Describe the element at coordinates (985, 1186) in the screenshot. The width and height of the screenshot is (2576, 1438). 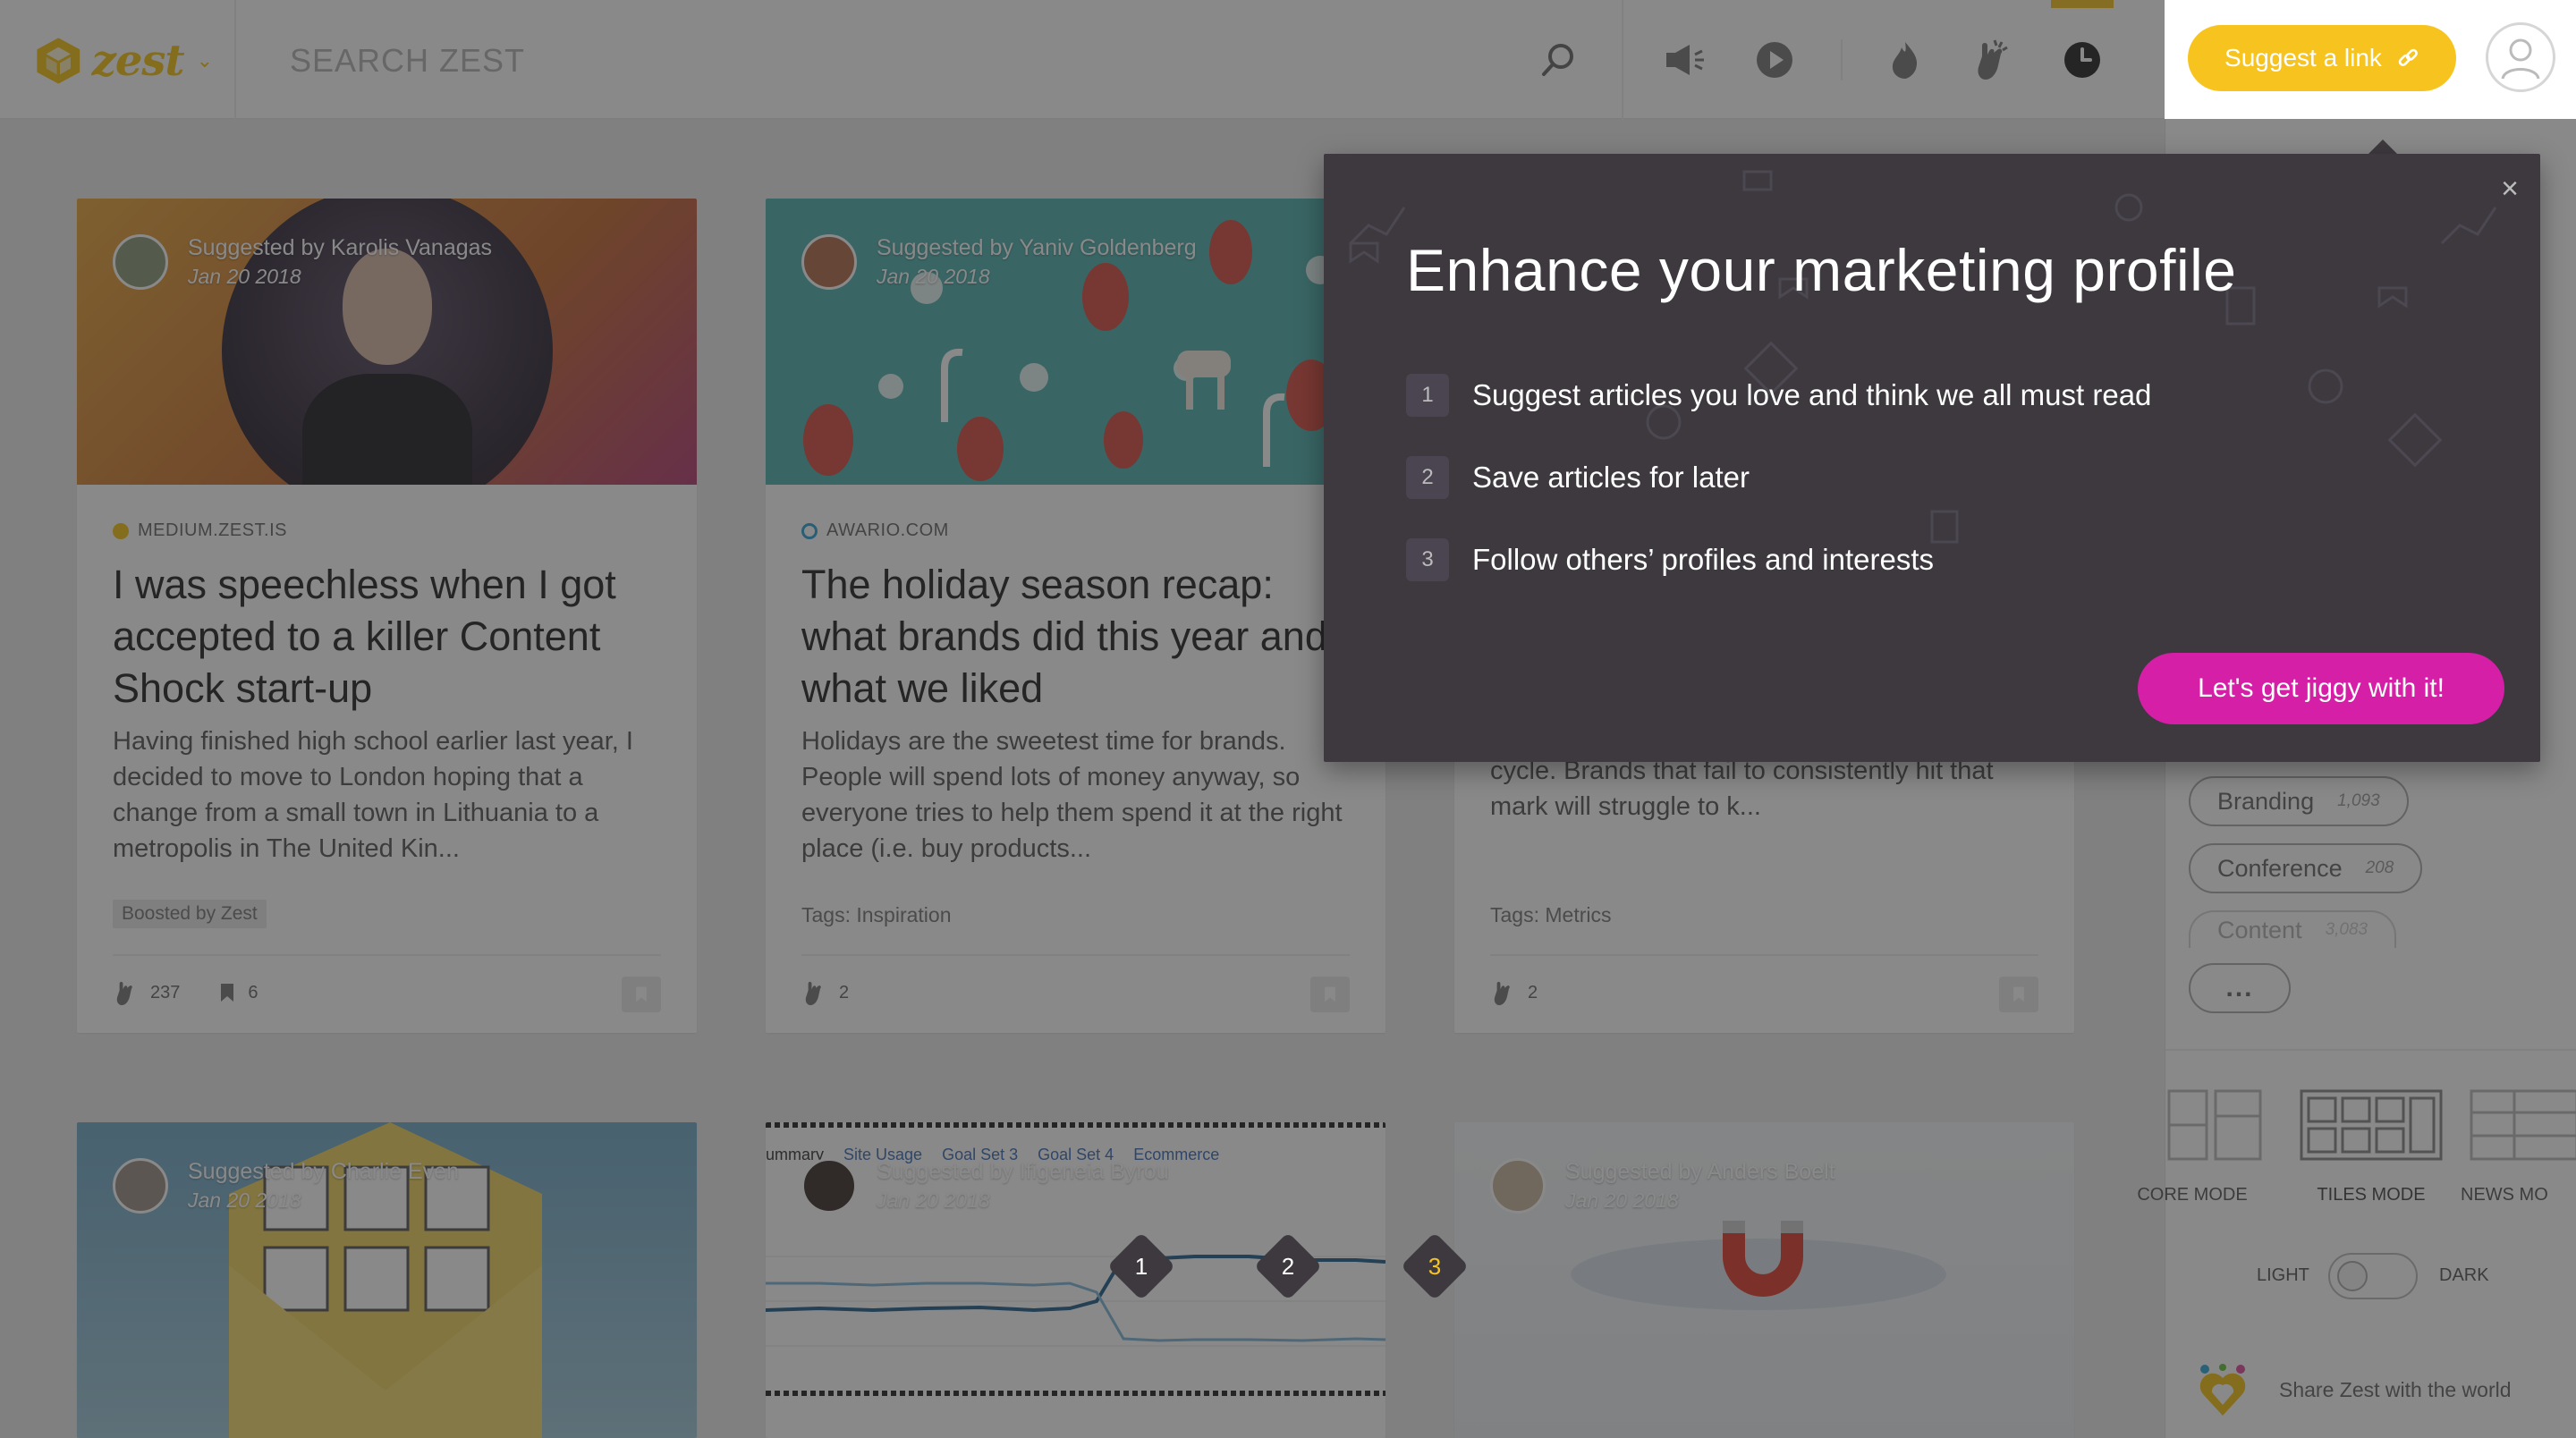
I see `suggested-by: Suggested by Ifigeneia Byrou Jan 20 2018` at that location.